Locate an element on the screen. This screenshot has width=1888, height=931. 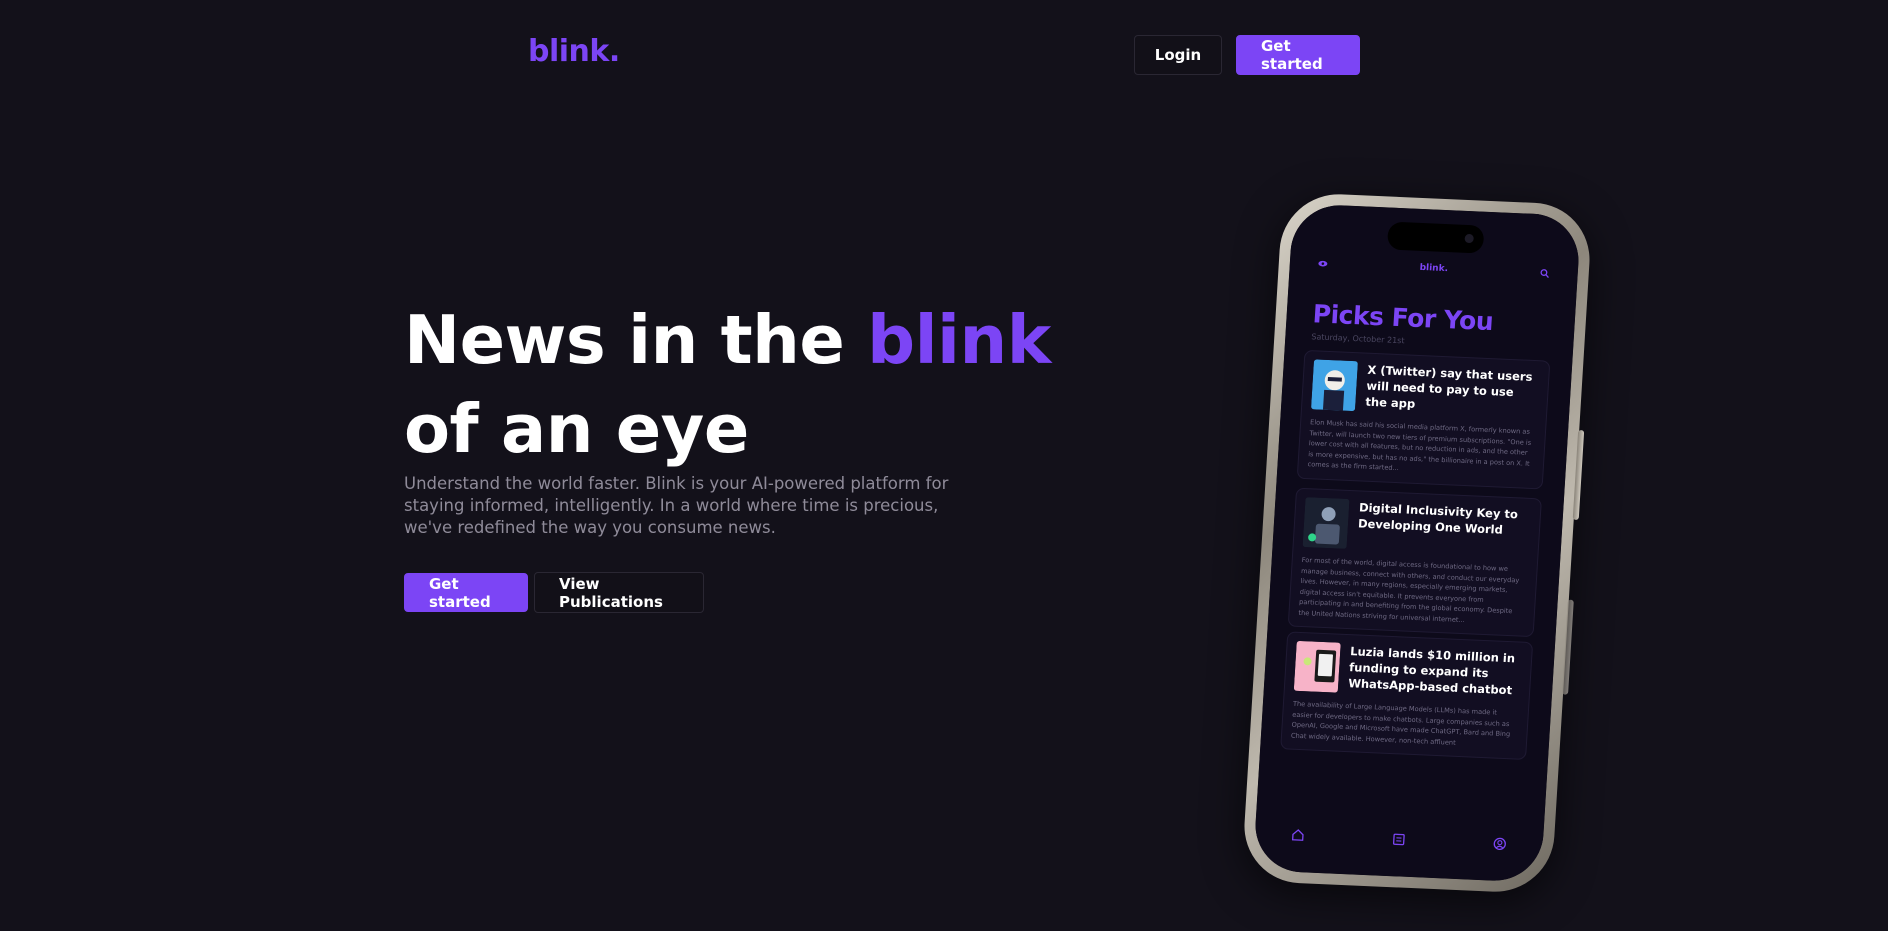
news-icon is located at coordinates (1398, 839).